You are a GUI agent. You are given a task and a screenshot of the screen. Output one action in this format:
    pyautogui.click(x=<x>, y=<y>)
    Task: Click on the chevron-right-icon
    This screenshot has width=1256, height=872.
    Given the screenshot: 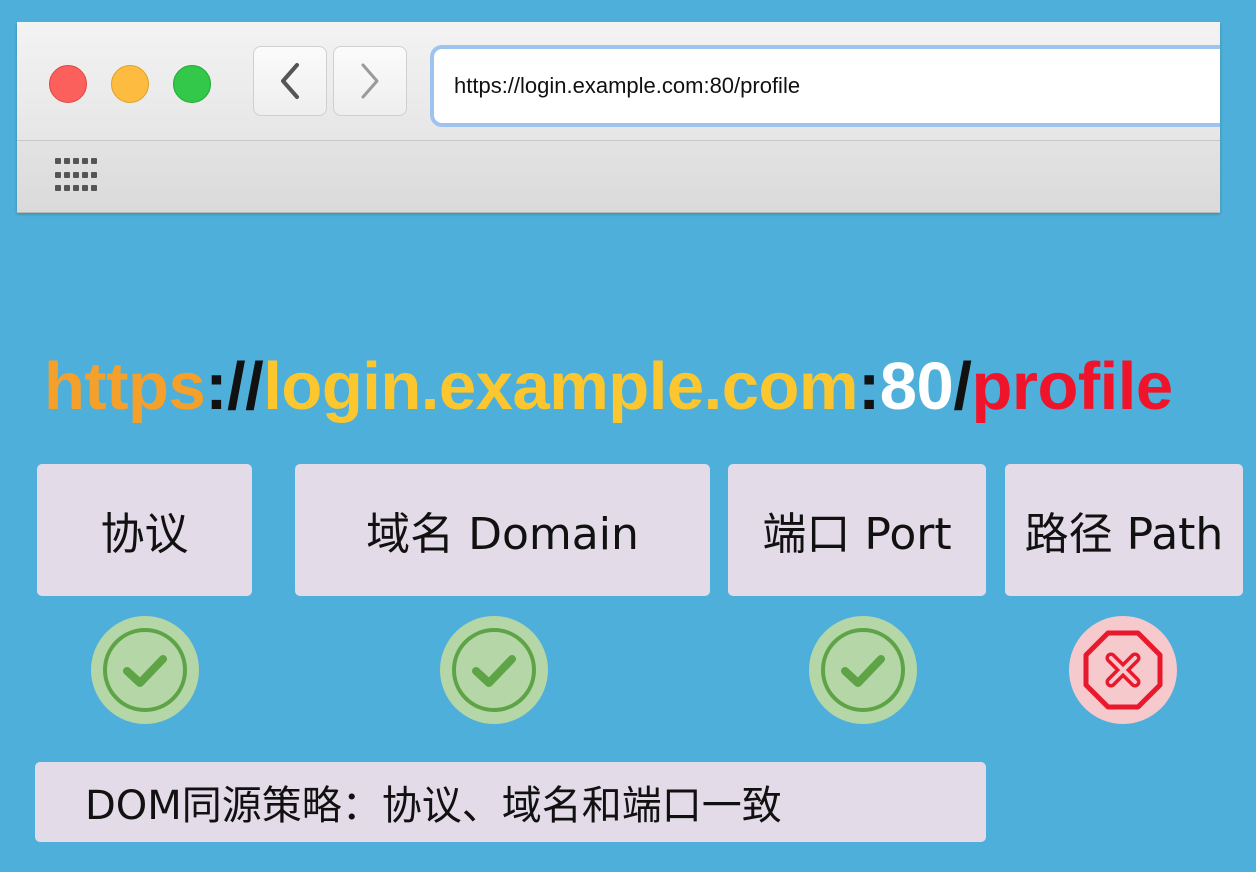 What is the action you would take?
    pyautogui.click(x=370, y=81)
    